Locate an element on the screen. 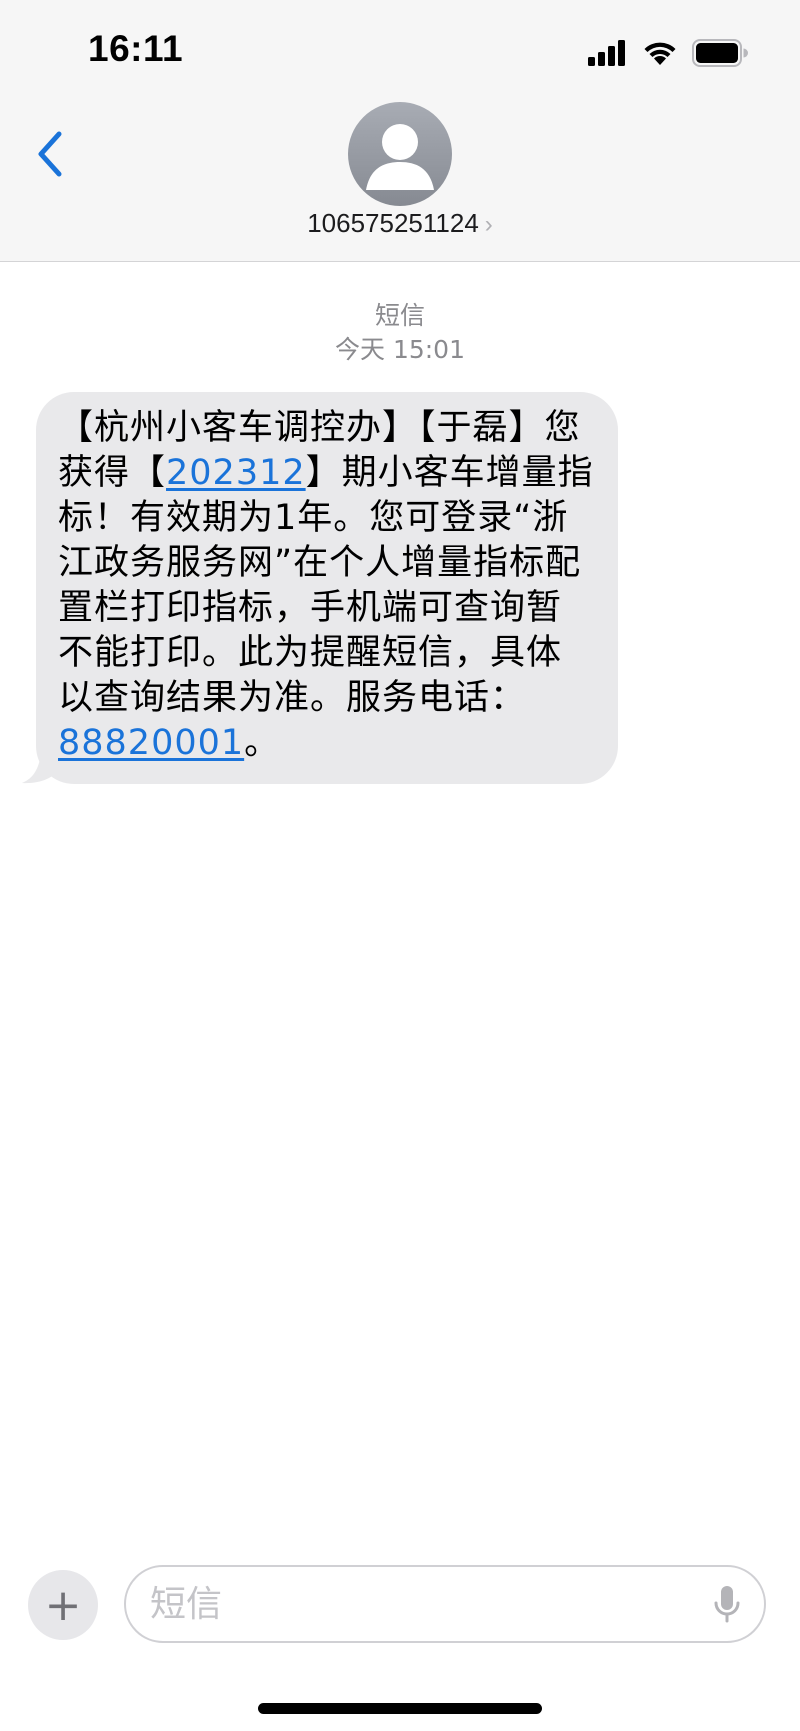  message-text-part3: 。 is located at coordinates (262, 743).